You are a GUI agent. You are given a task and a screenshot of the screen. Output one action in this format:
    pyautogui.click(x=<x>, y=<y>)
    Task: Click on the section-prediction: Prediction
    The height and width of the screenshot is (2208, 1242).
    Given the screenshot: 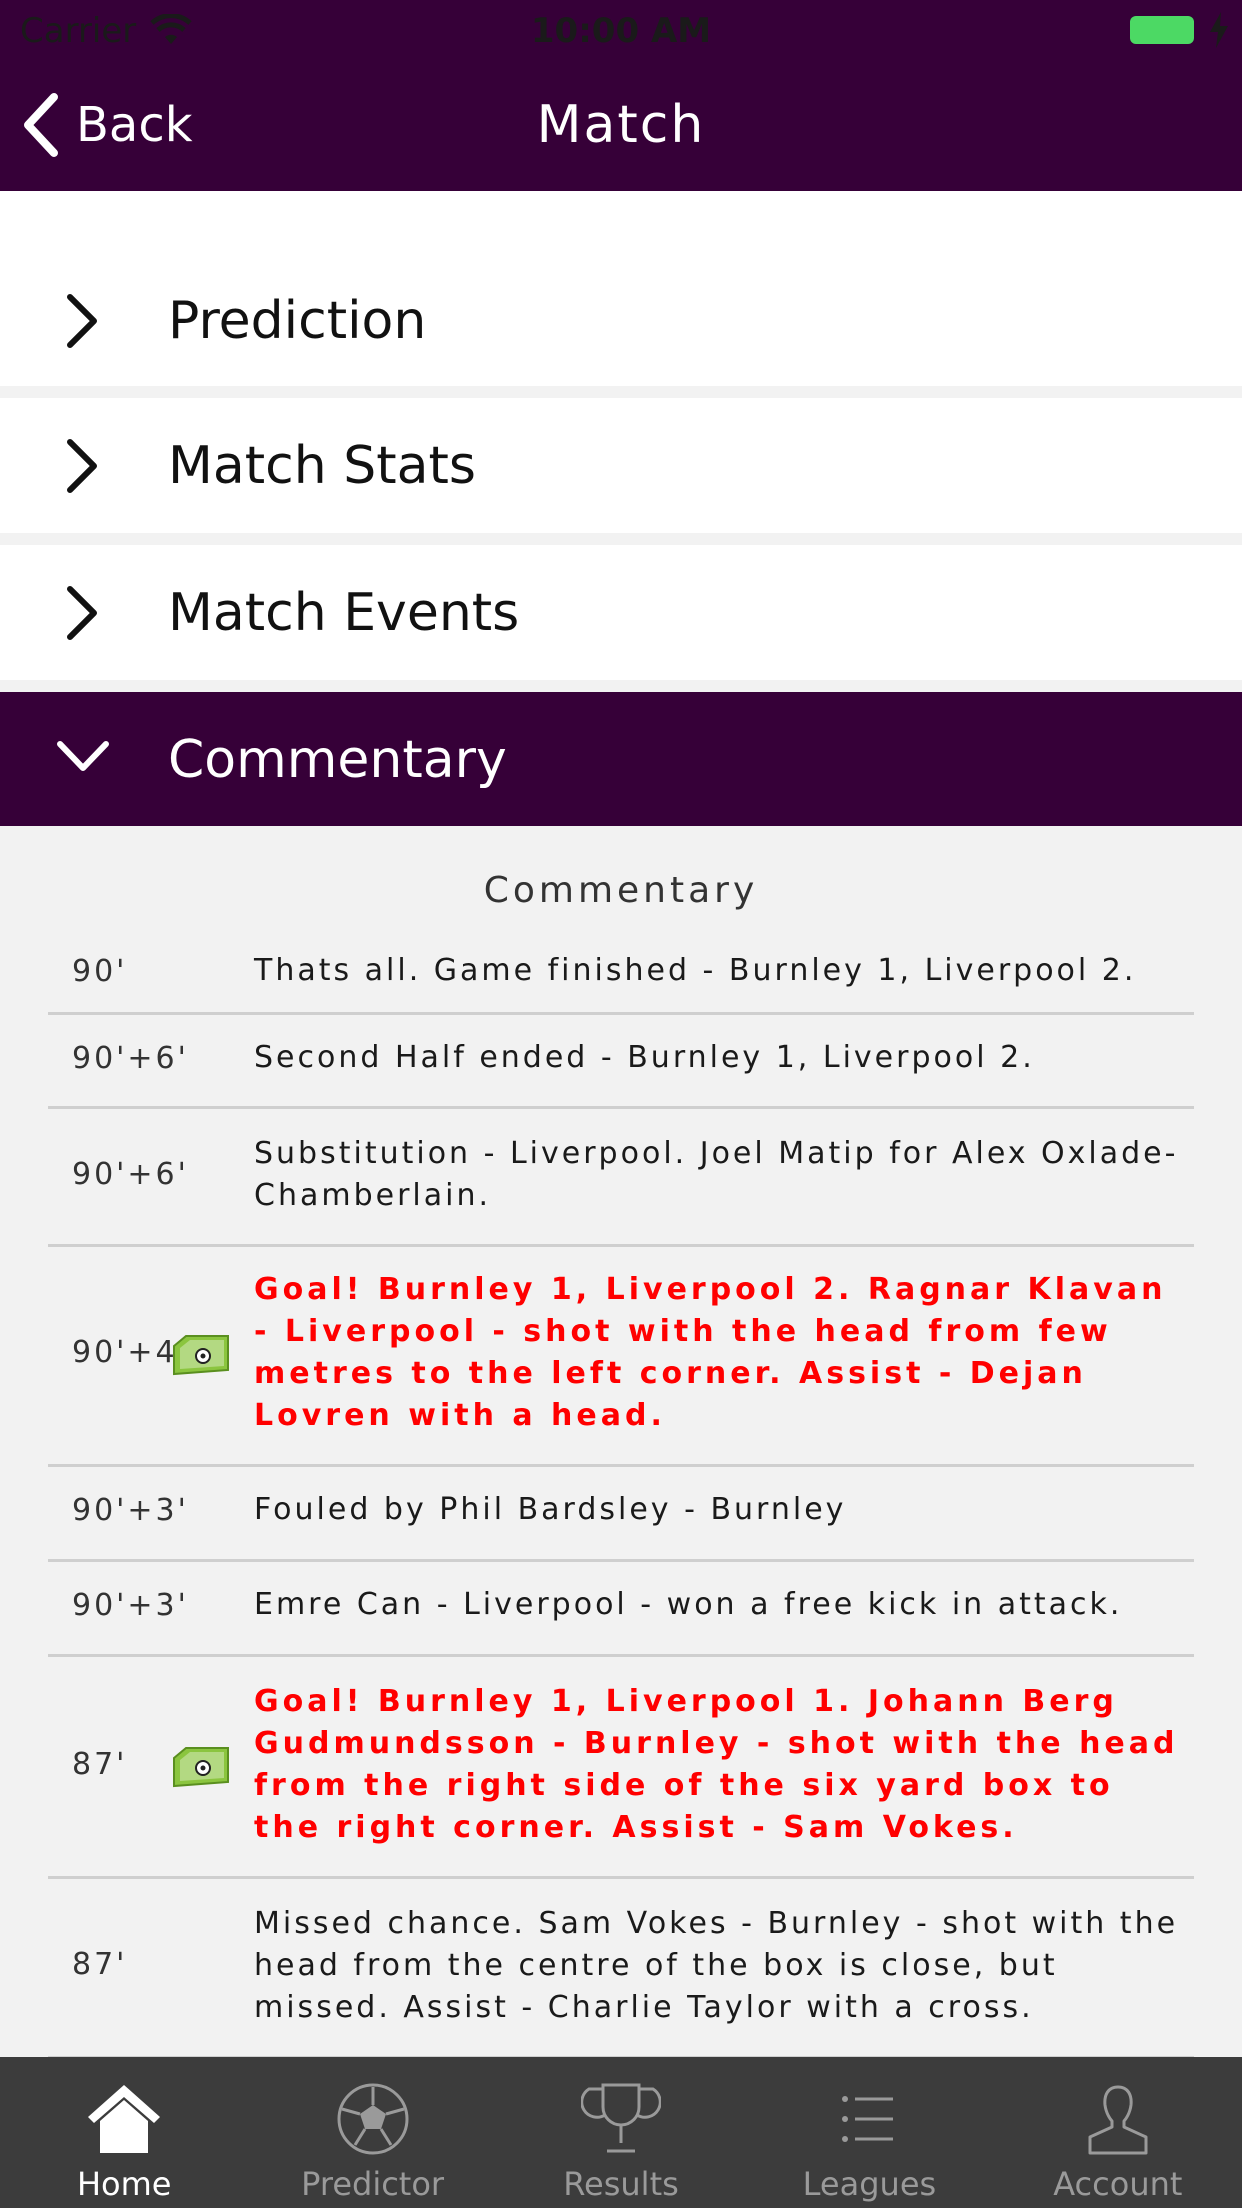 What is the action you would take?
    pyautogui.click(x=621, y=288)
    